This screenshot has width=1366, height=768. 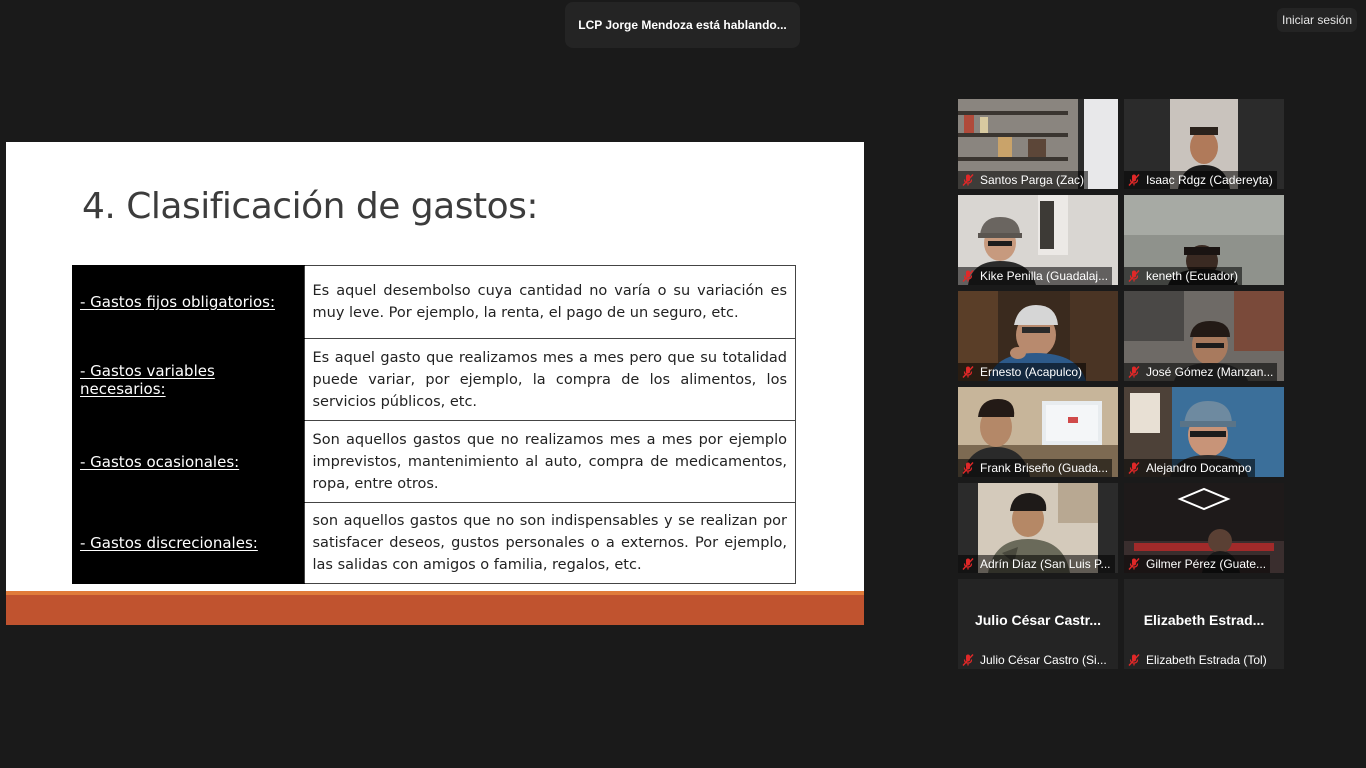 I want to click on slide-footer-band, so click(x=435, y=610).